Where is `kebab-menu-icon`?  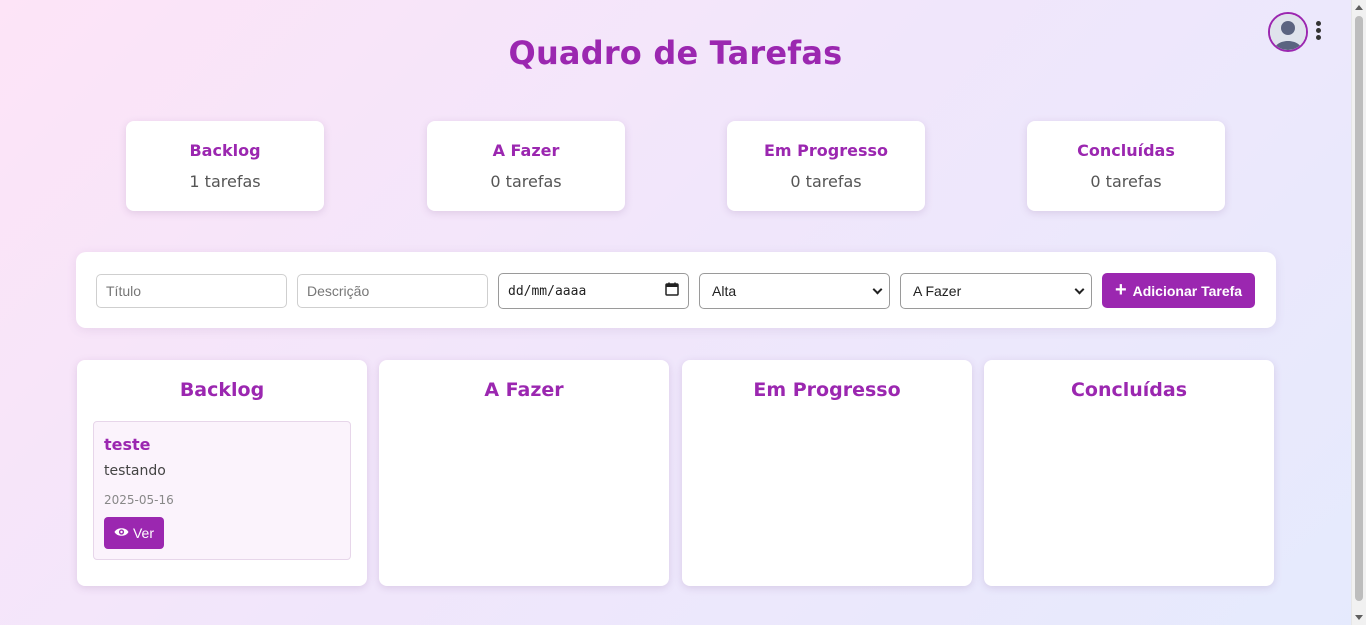 kebab-menu-icon is located at coordinates (1318, 32).